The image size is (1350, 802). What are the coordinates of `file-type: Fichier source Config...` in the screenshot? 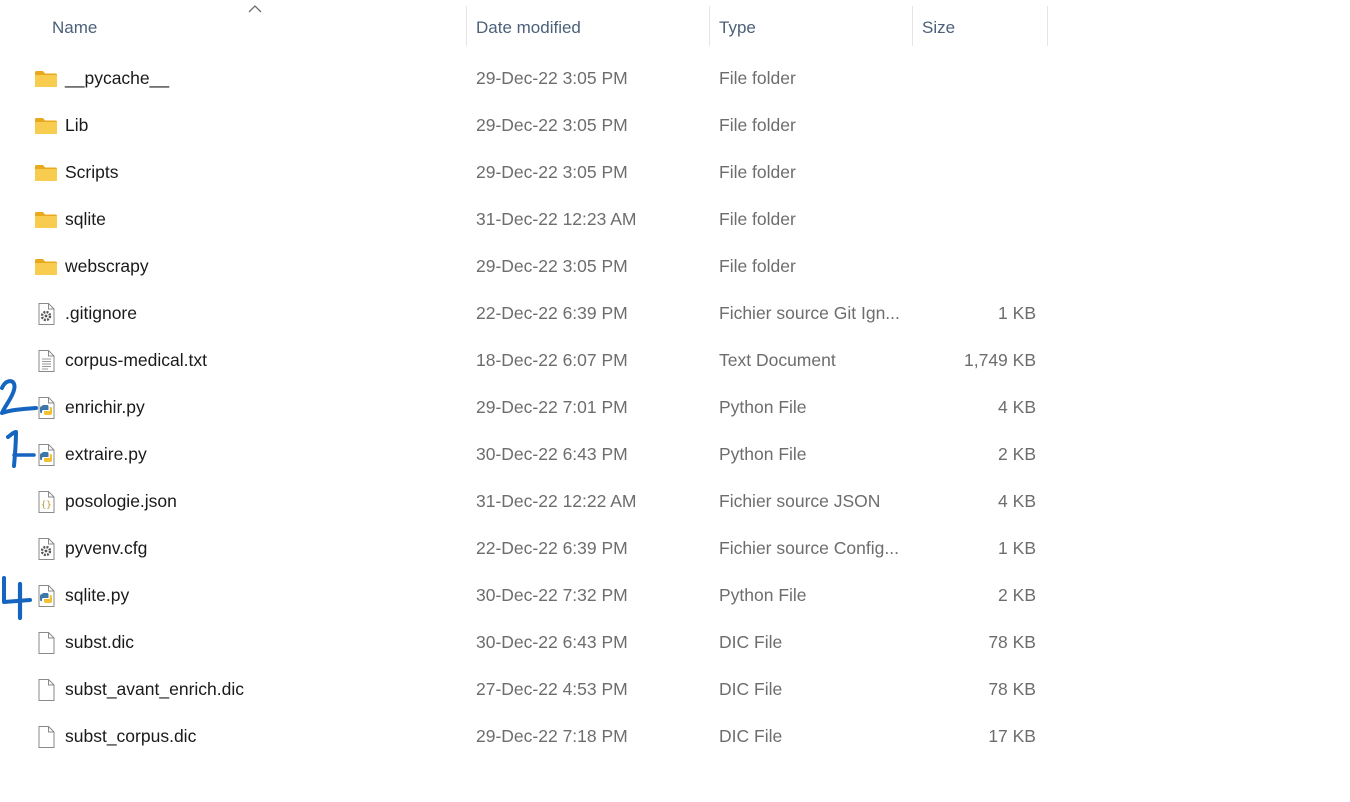 It's located at (809, 548).